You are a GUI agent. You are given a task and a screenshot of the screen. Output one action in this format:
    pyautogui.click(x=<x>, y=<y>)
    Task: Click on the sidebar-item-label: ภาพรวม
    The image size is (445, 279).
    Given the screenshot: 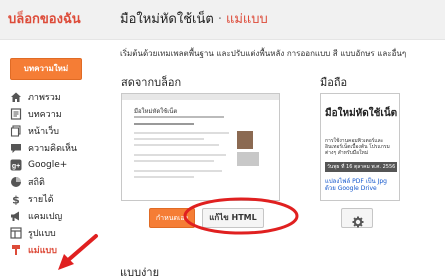 What is the action you would take?
    pyautogui.click(x=44, y=98)
    